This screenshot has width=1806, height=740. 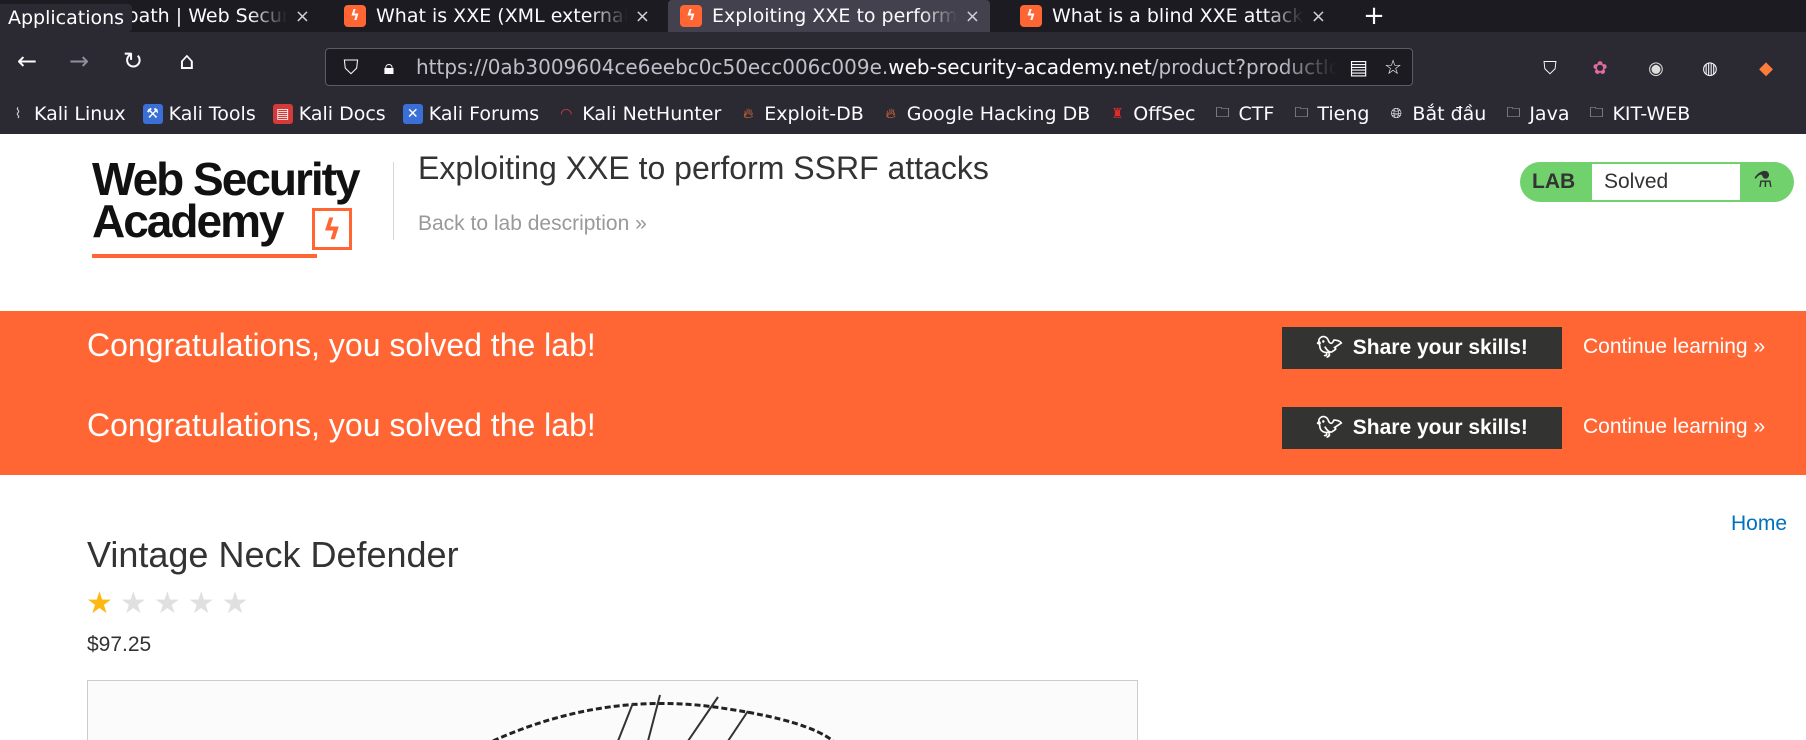 I want to click on extension-icon: ✿, so click(x=1600, y=68).